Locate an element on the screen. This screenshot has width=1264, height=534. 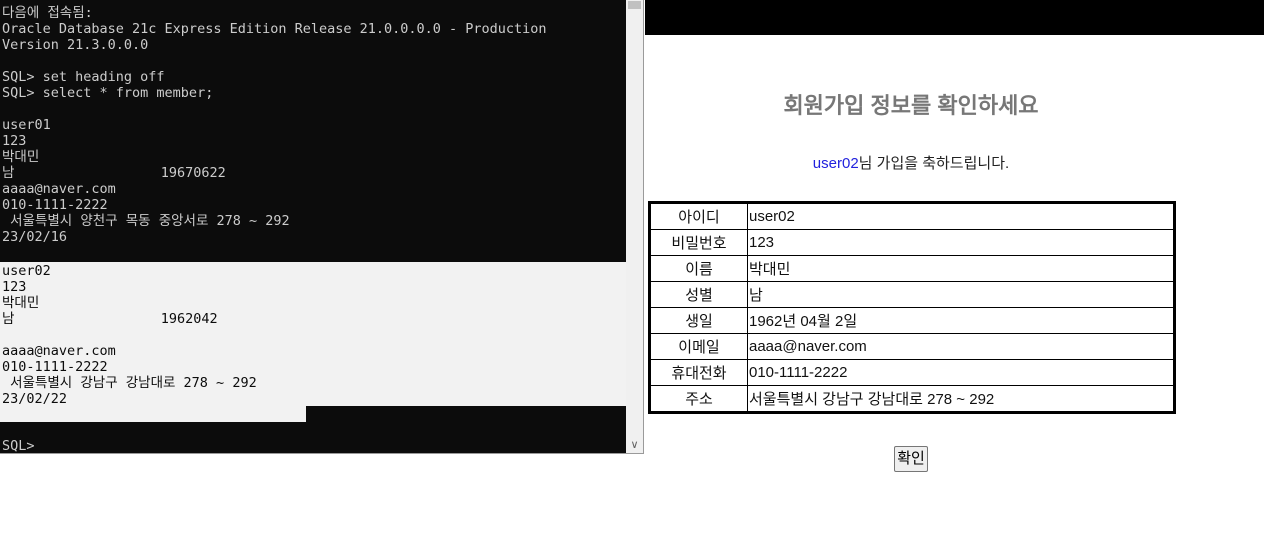
welcome-message: user02님 가입을 축하드립니다. is located at coordinates (911, 162).